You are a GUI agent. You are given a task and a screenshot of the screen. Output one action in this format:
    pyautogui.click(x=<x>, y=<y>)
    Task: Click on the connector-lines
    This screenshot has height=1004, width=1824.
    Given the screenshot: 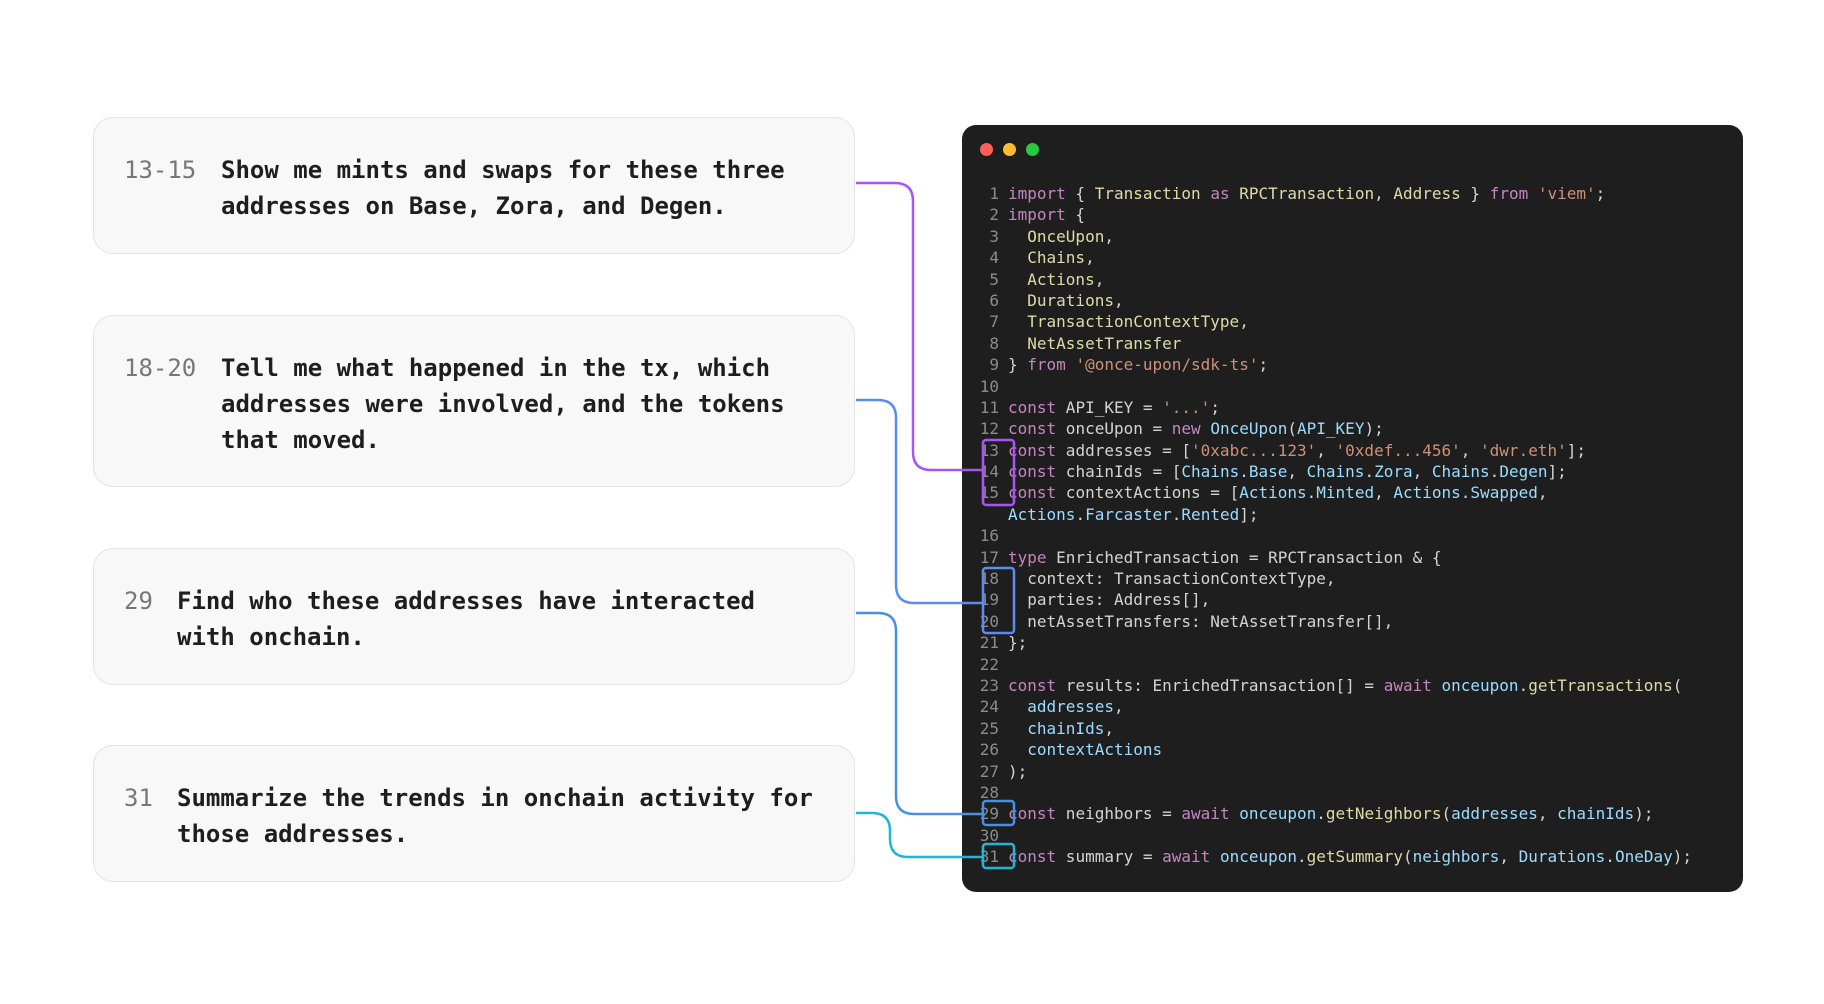 What is the action you would take?
    pyautogui.click(x=936, y=525)
    